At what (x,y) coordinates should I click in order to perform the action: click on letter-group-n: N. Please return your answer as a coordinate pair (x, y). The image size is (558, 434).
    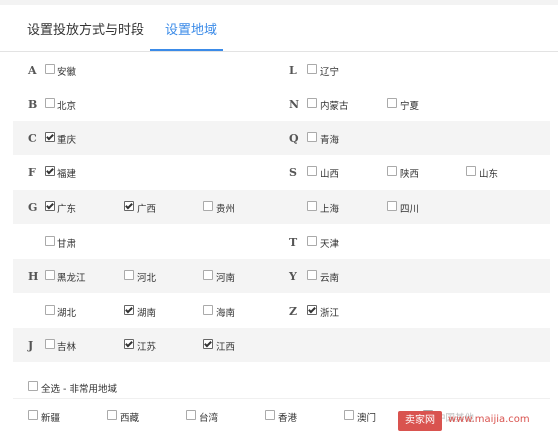
    Looking at the image, I should click on (294, 104).